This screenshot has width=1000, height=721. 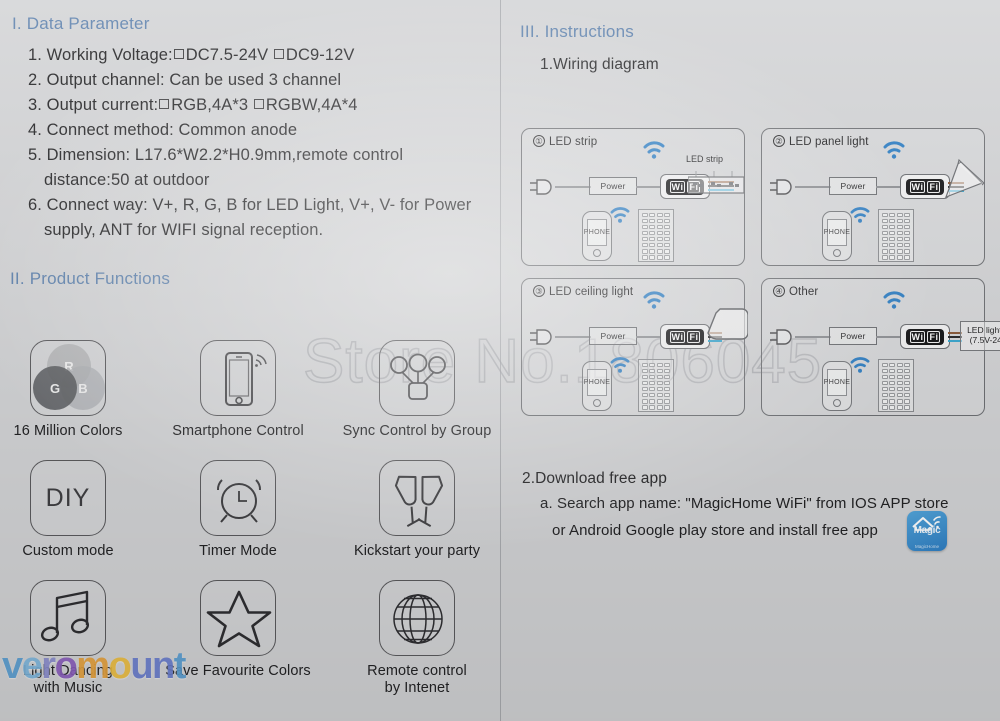 I want to click on item-number: 3., so click(x=35, y=105).